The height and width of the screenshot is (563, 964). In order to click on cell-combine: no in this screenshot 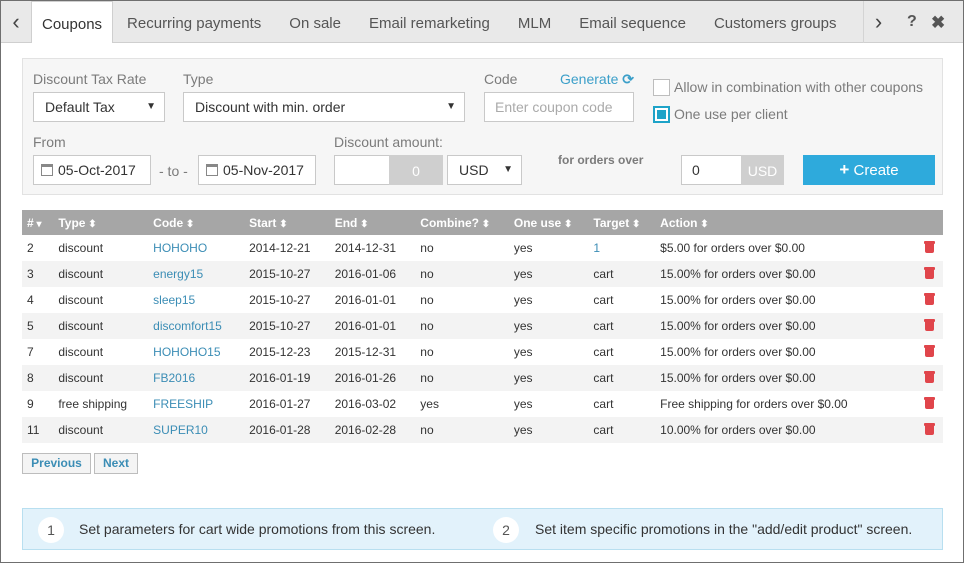, I will do `click(427, 300)`.